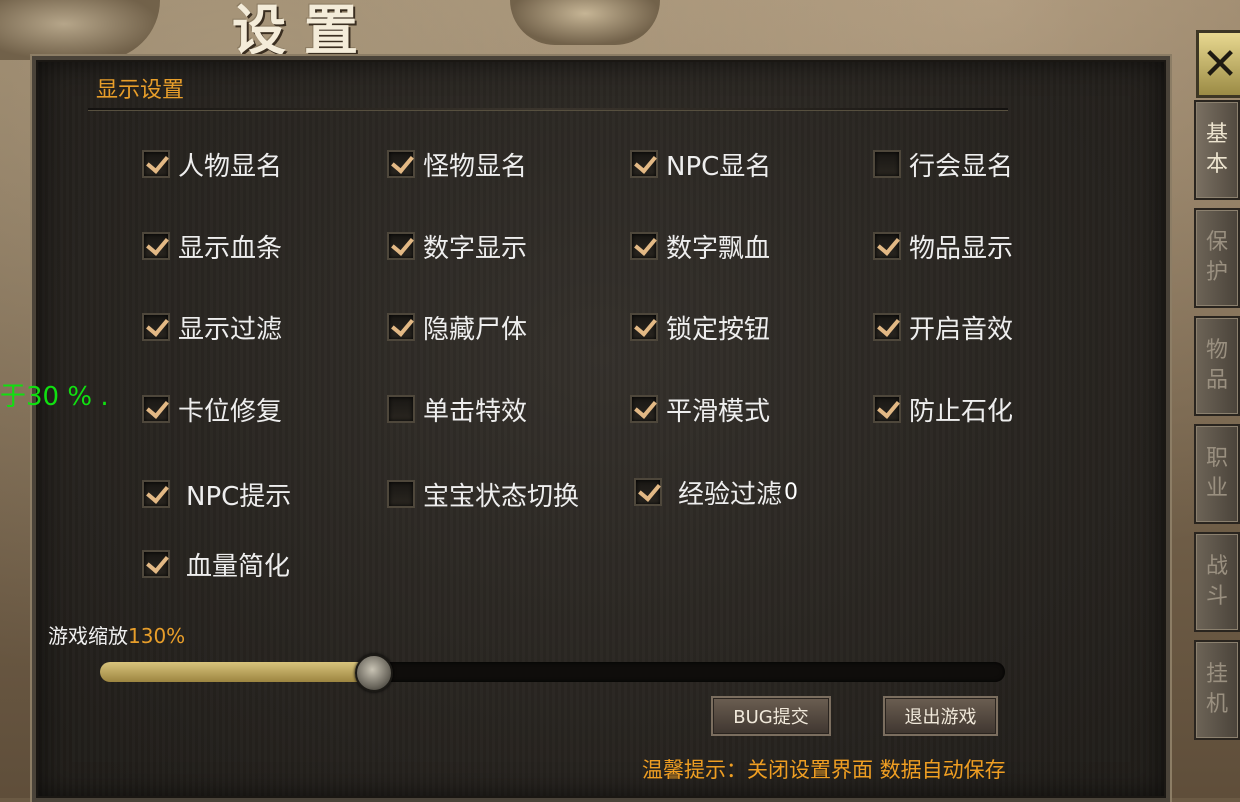 The width and height of the screenshot is (1240, 802). Describe the element at coordinates (961, 248) in the screenshot. I see `option-label: 物品显示` at that location.